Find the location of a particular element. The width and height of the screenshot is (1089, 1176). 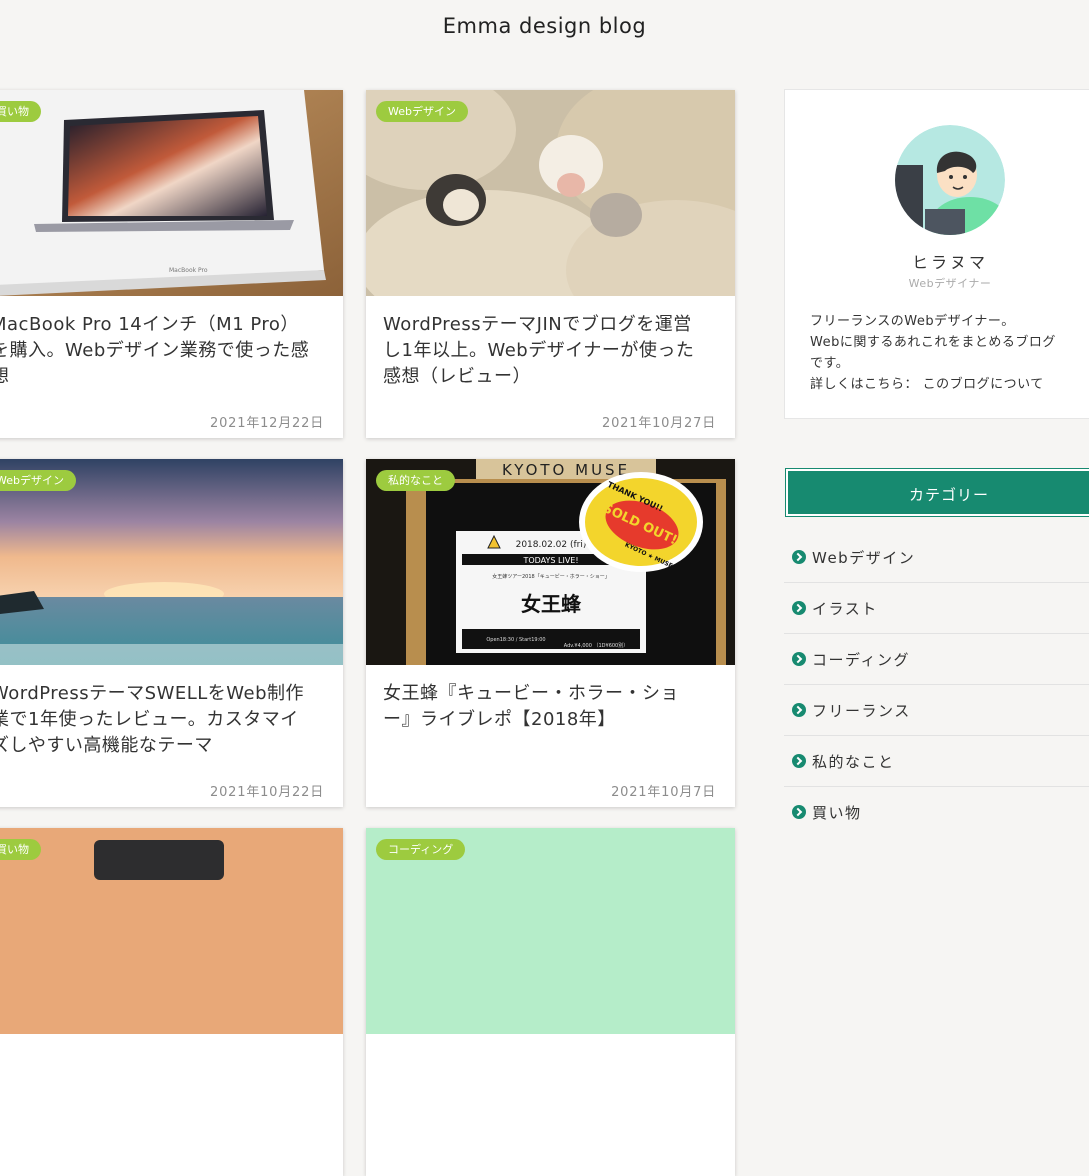

post-title: 女王蜂『キュービー・ホラー・ショ ー』ライブレポ【2018年】 is located at coordinates (550, 707).